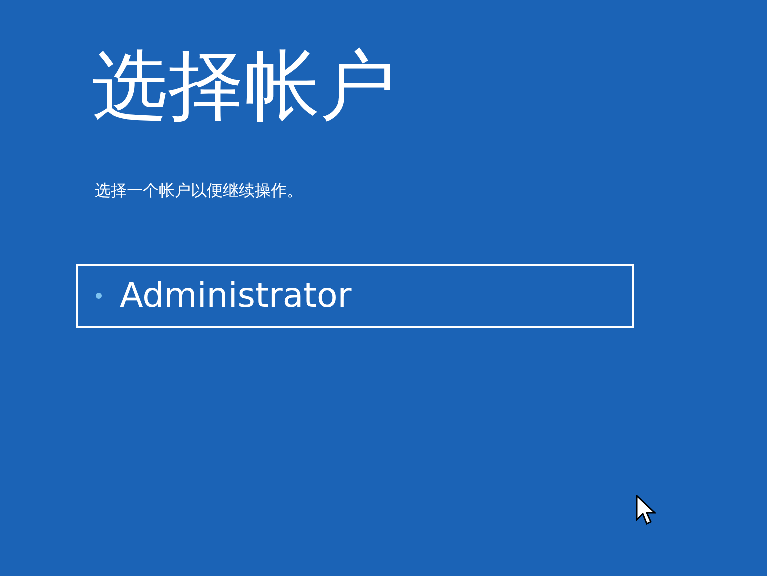  What do you see at coordinates (646, 511) in the screenshot?
I see `pointer-icon` at bounding box center [646, 511].